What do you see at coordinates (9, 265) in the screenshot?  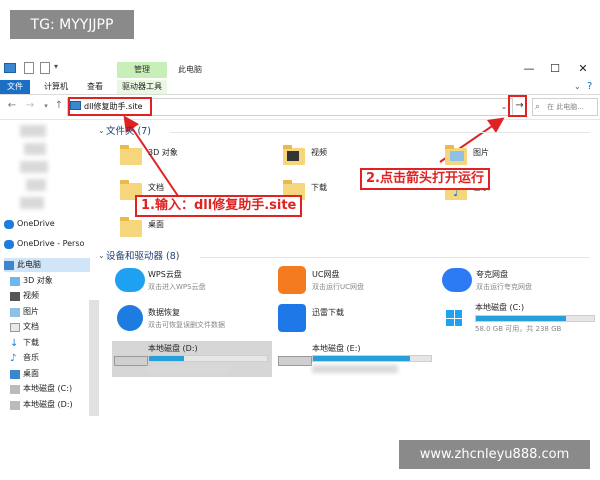 I see `computer-icon` at bounding box center [9, 265].